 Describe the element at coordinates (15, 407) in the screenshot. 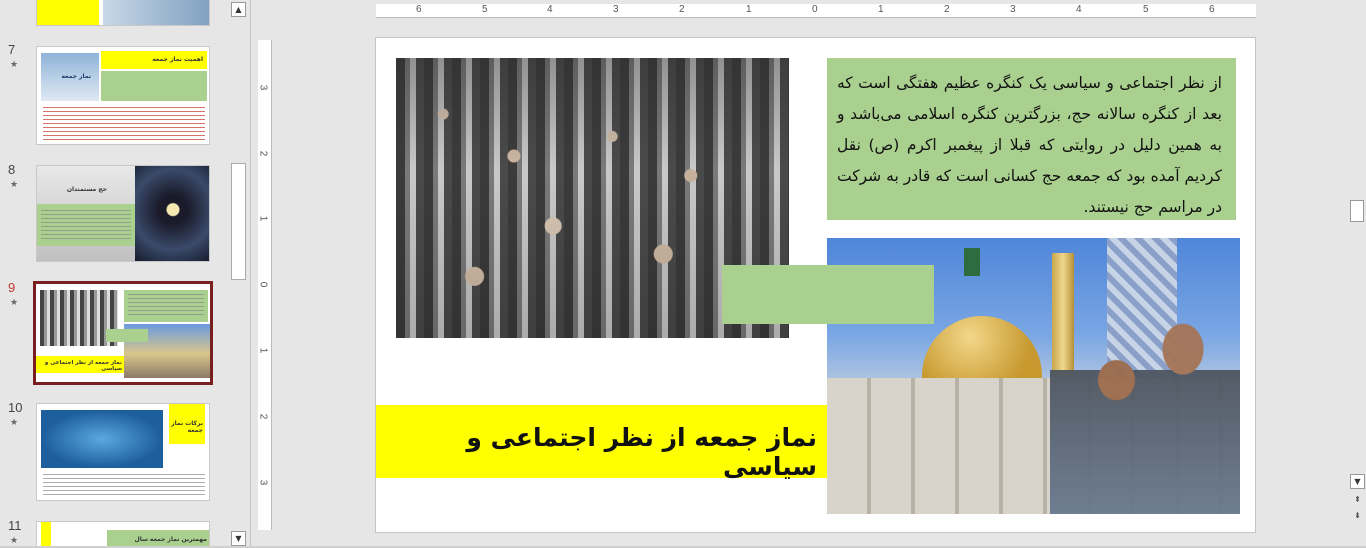

I see `slide-number: 10` at that location.